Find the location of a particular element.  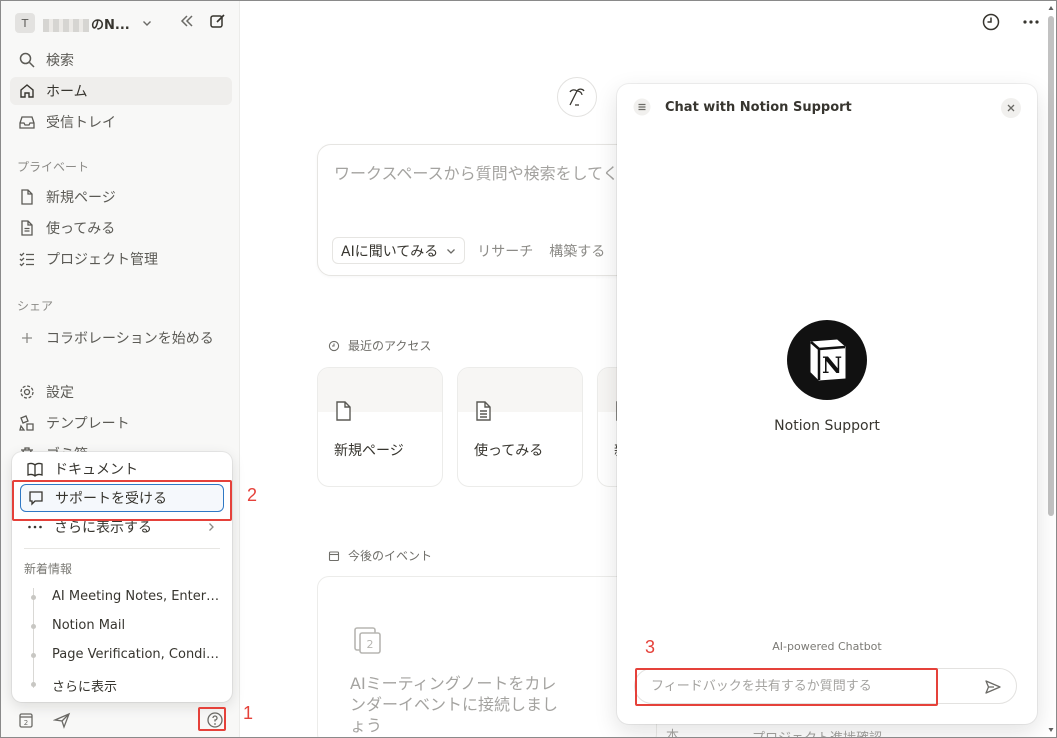

svg-text: 2 is located at coordinates (370, 644).